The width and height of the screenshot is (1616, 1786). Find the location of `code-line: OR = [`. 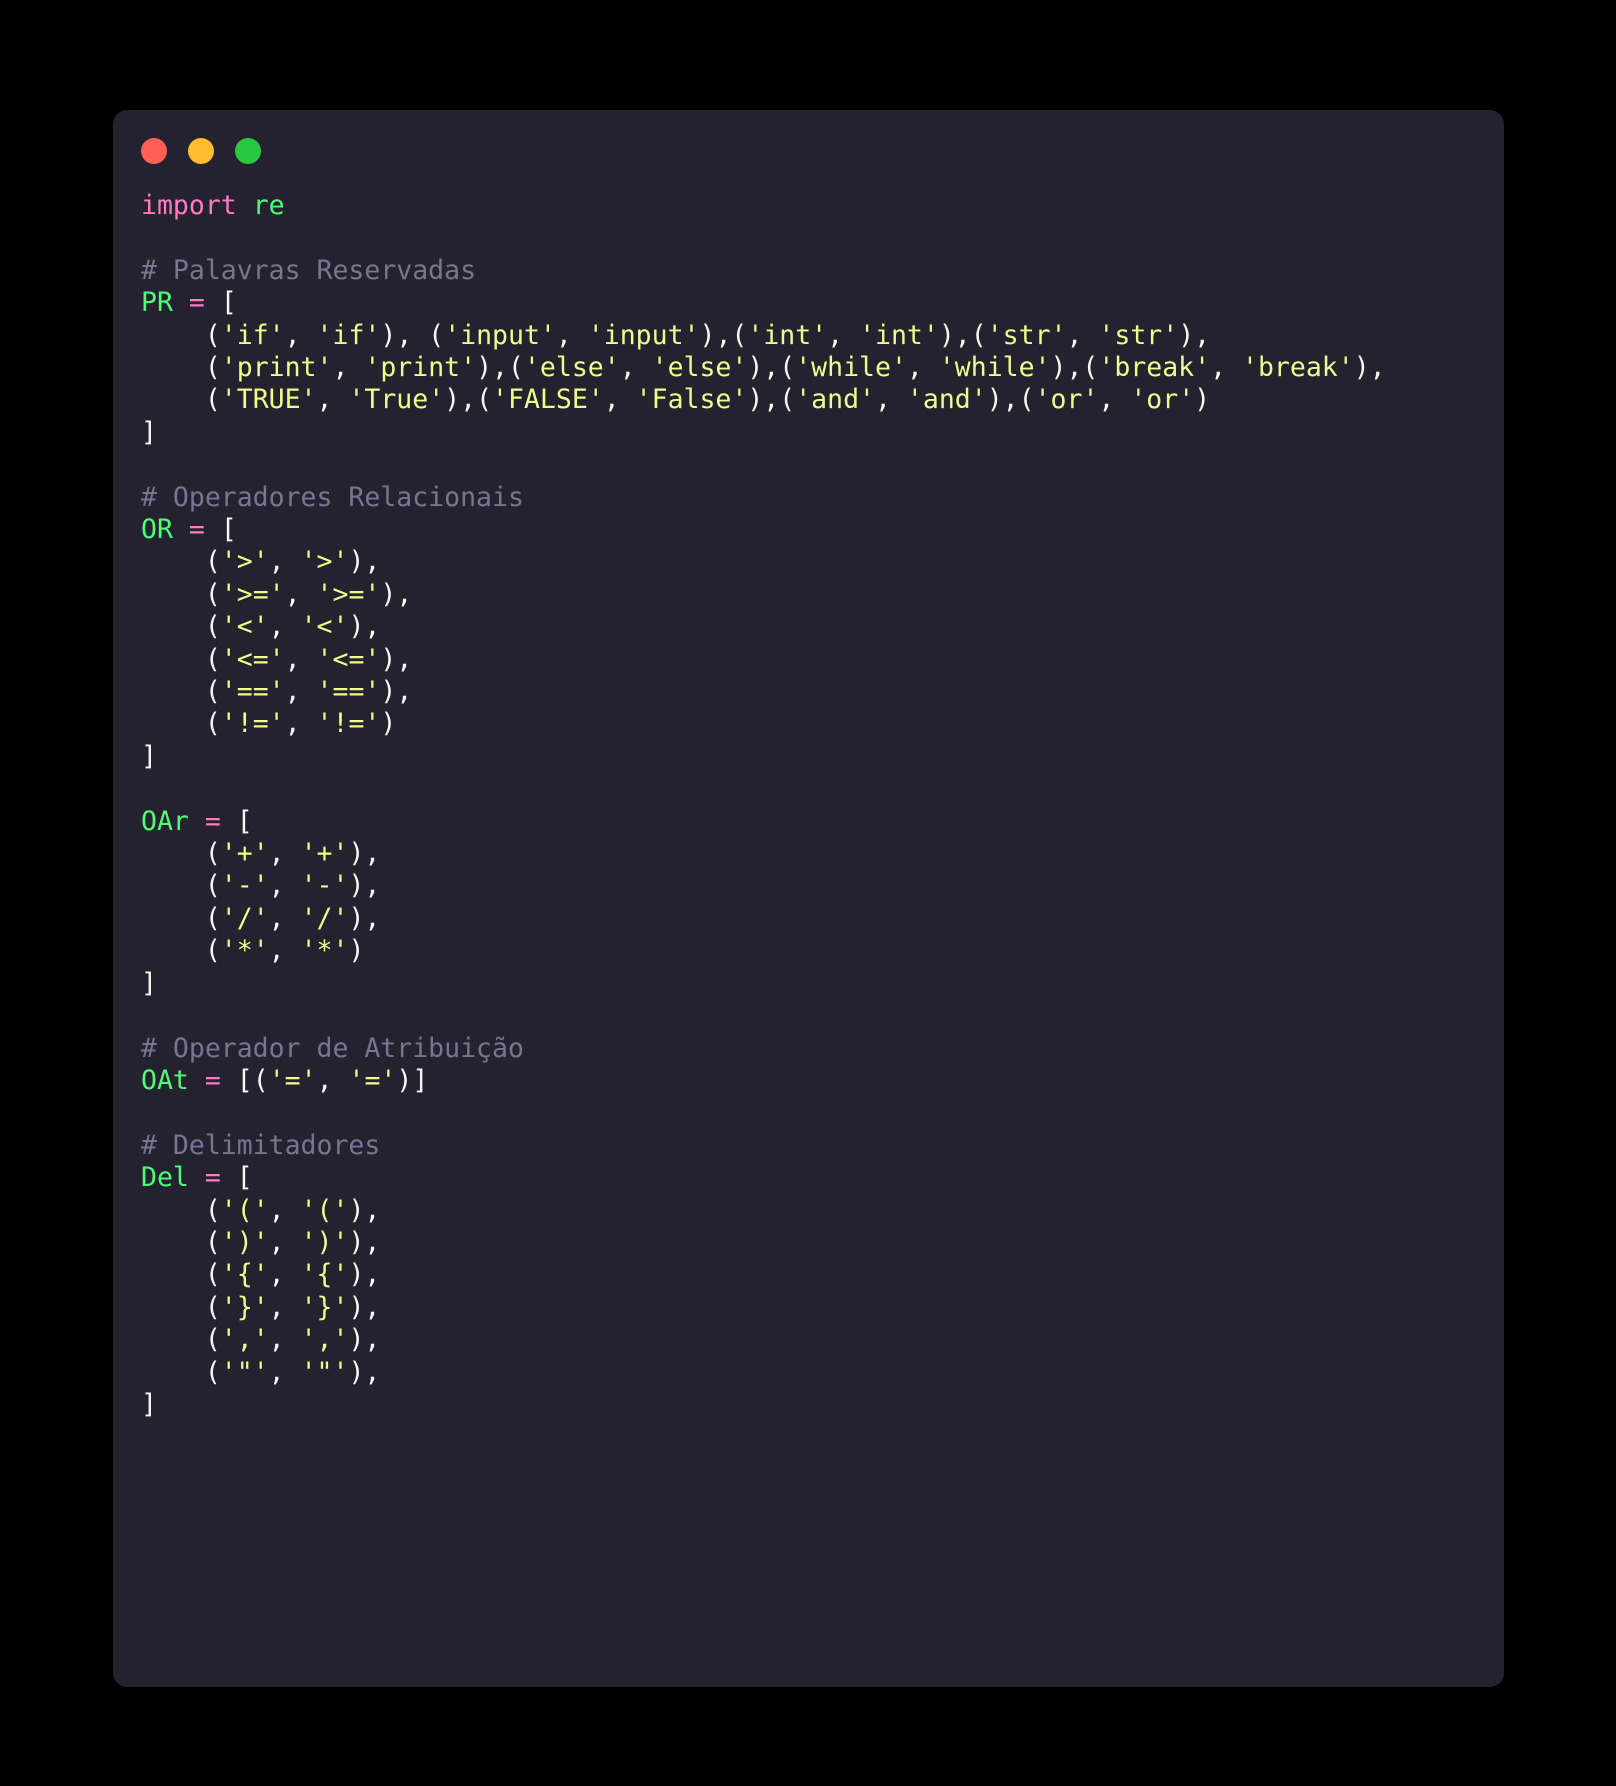

code-line: OR = [ is located at coordinates (189, 530).